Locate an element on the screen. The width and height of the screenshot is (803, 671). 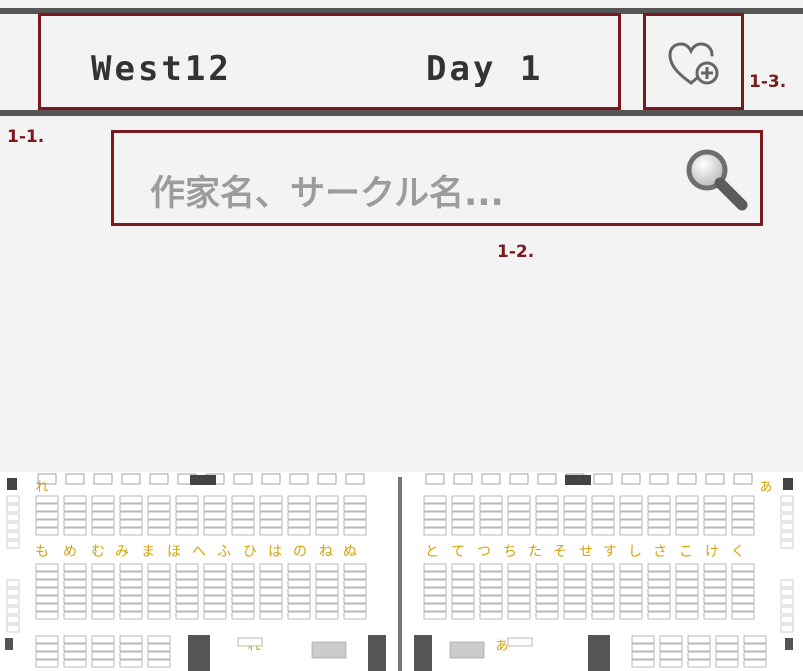
row-label: も is located at coordinates (42, 552).